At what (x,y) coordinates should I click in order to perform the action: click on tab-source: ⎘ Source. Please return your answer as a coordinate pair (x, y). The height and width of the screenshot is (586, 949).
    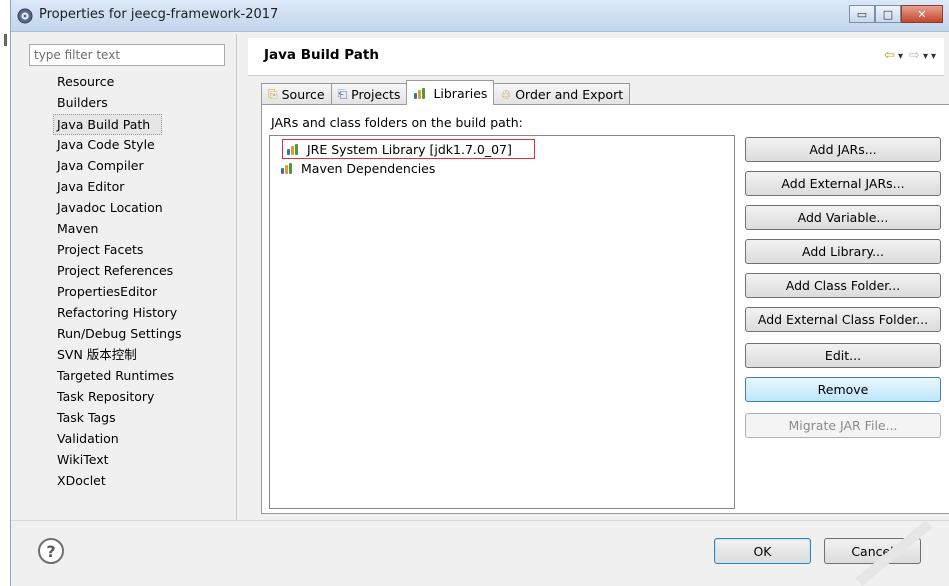
    Looking at the image, I should click on (296, 94).